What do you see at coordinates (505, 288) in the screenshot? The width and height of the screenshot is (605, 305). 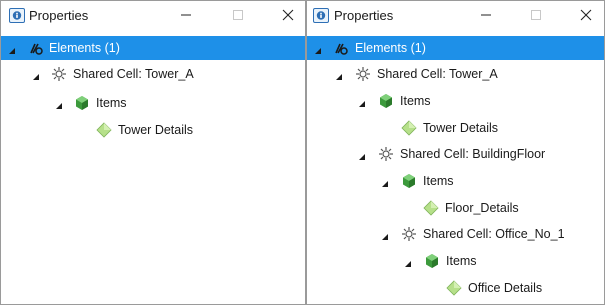 I see `tree-label: Office Details` at bounding box center [505, 288].